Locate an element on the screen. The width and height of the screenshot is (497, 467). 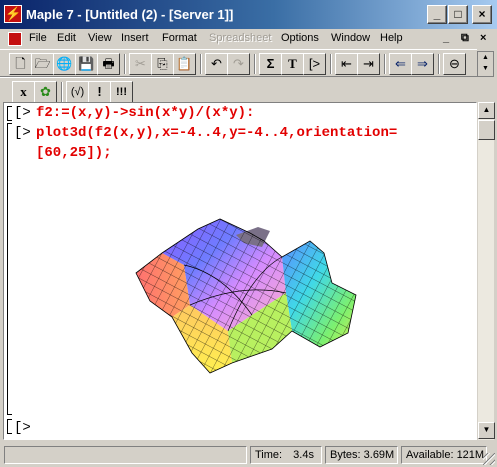
command-line: f2:=(x,y)->sin(x*y)/(x*y): is located at coordinates (145, 113).